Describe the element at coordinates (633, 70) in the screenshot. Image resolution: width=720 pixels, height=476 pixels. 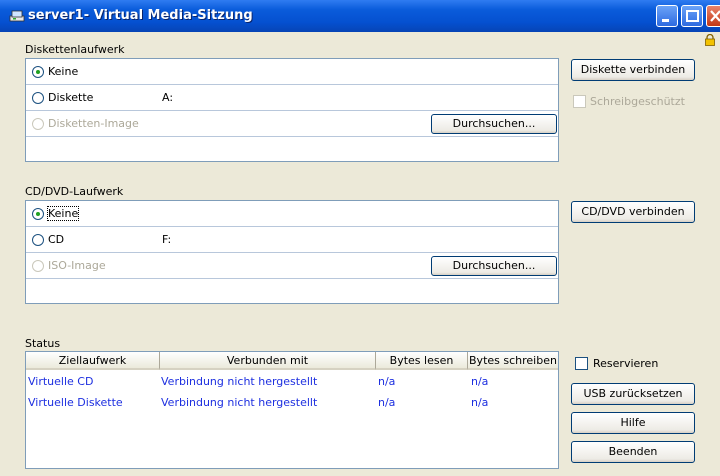
I see `connect-floppy-button: Diskette verbinden` at that location.